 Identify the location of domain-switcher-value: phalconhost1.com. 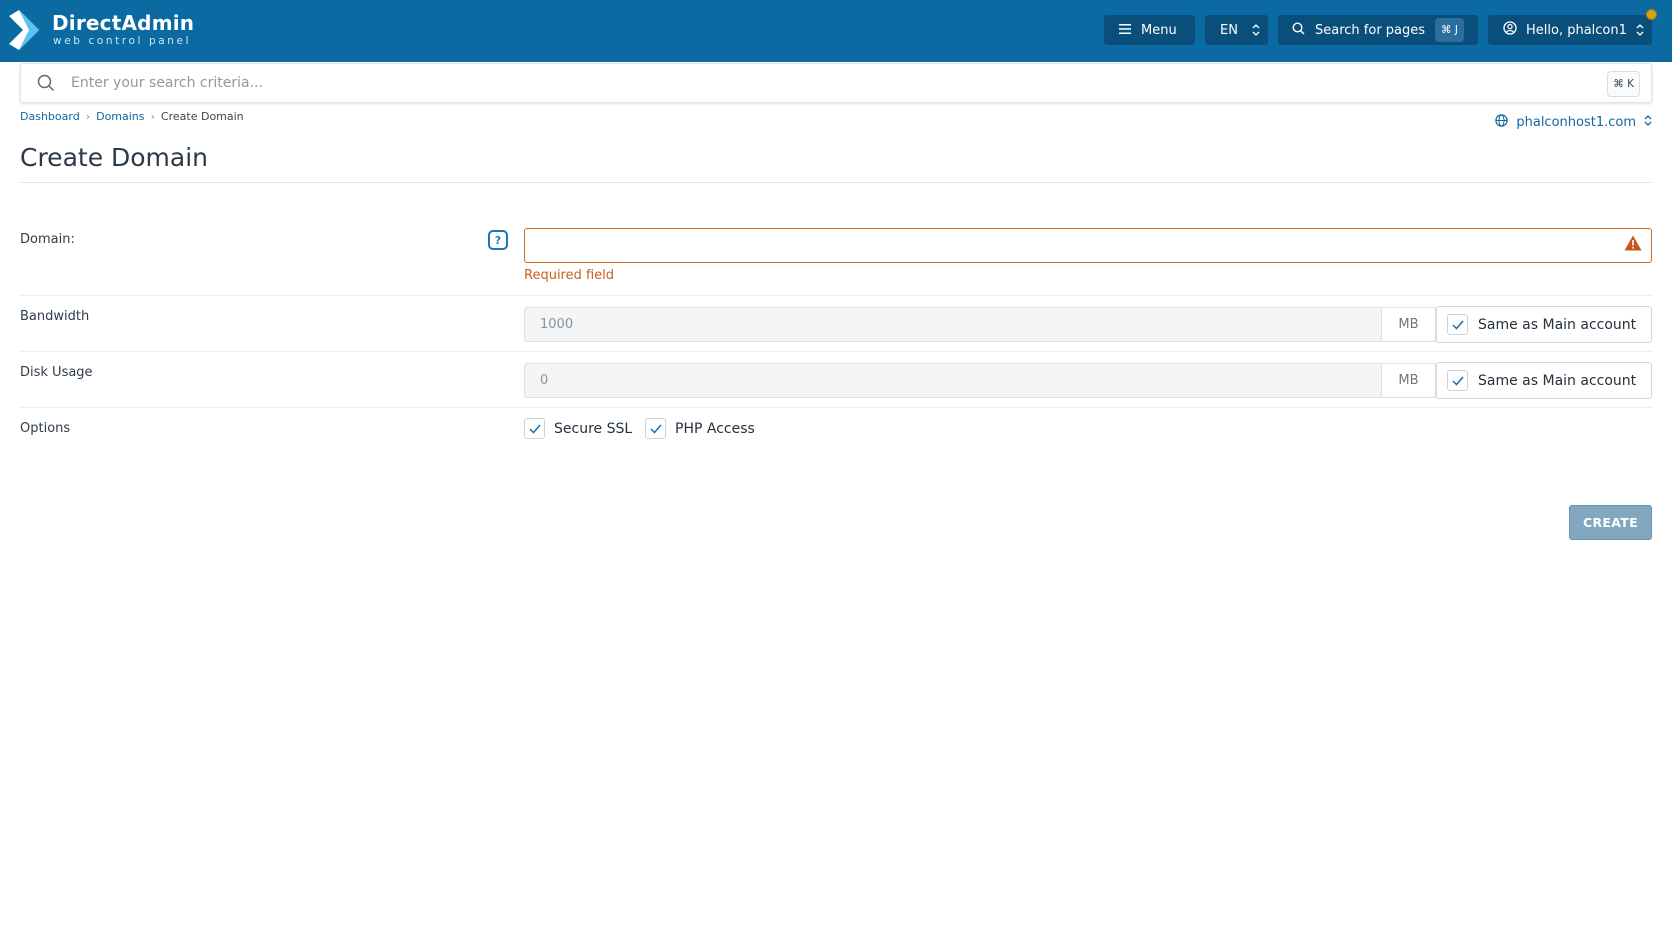
(1576, 122).